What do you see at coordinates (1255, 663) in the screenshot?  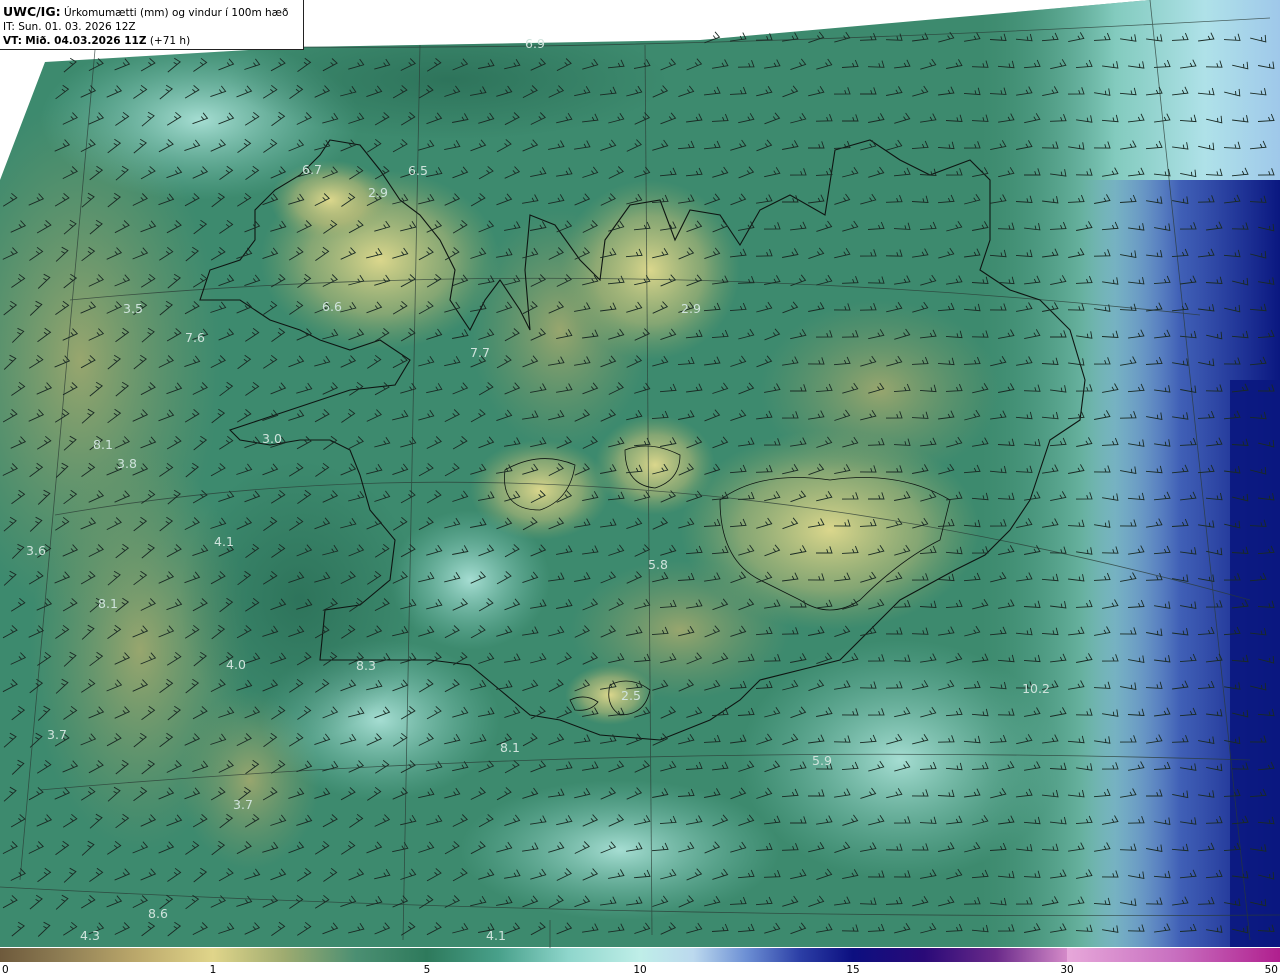 I see `field-east-navy` at bounding box center [1255, 663].